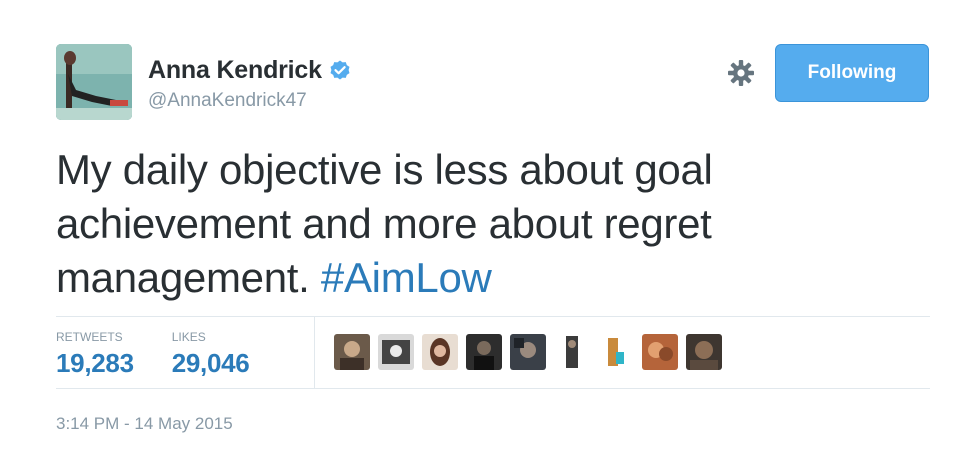  I want to click on author-name-row: Anna Kendrick, so click(250, 70).